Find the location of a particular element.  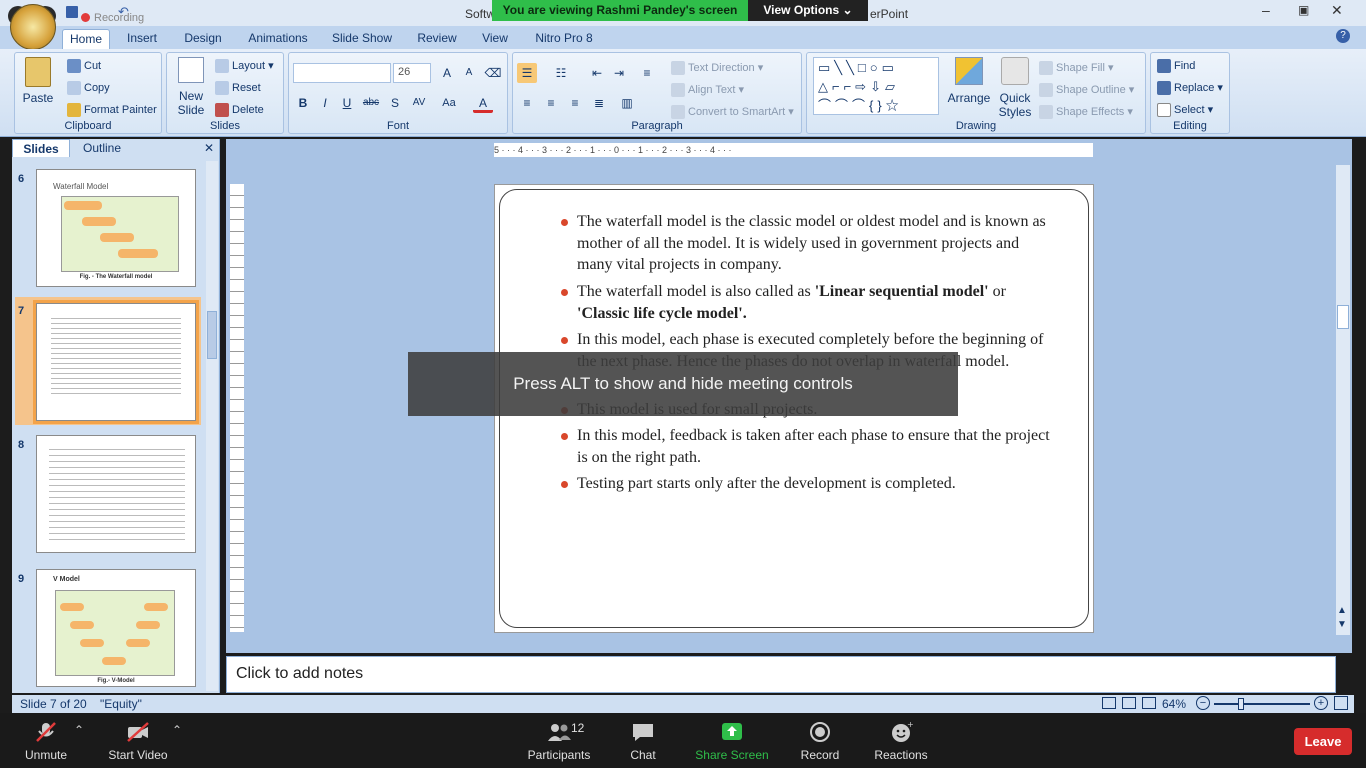

undo-icon: ↶ is located at coordinates (123, 12).